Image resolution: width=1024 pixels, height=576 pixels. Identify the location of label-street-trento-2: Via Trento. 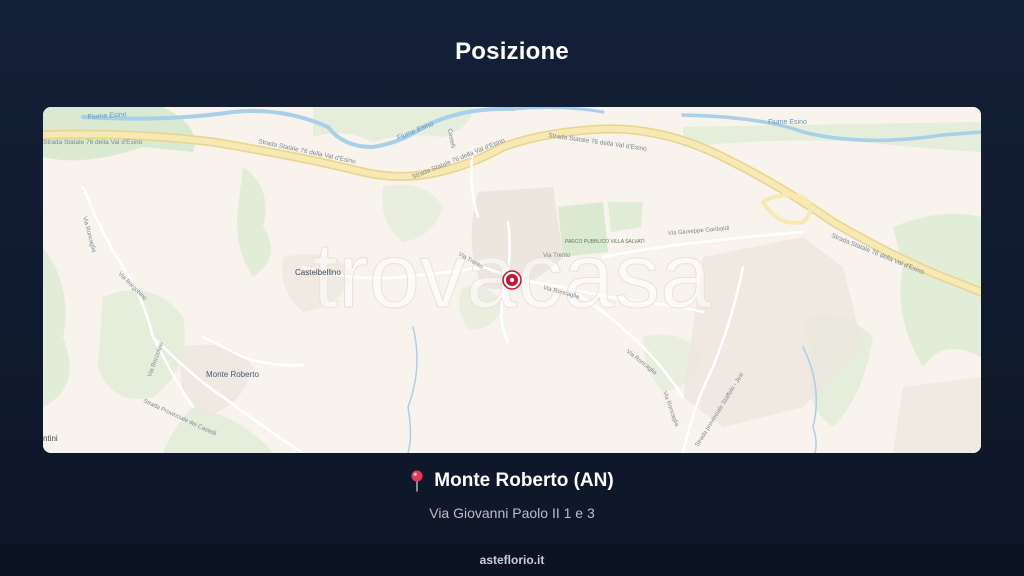
(557, 256).